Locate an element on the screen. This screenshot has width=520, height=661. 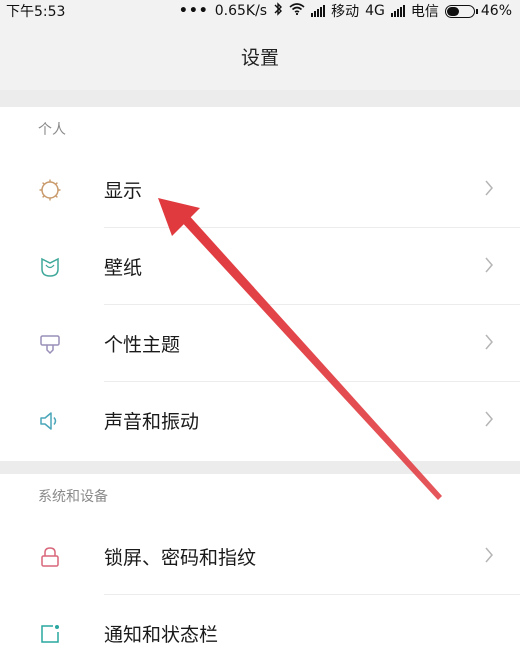
section-title-system: 系统和设备 is located at coordinates (73, 497).